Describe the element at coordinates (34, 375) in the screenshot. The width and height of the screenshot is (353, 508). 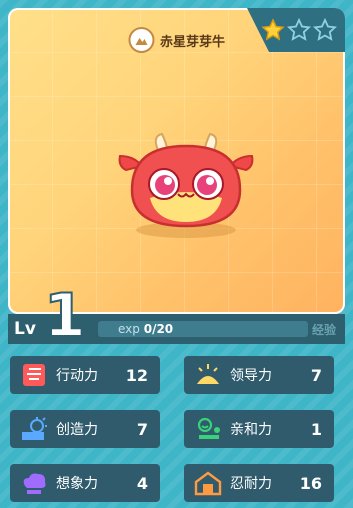
I see `running-icon` at that location.